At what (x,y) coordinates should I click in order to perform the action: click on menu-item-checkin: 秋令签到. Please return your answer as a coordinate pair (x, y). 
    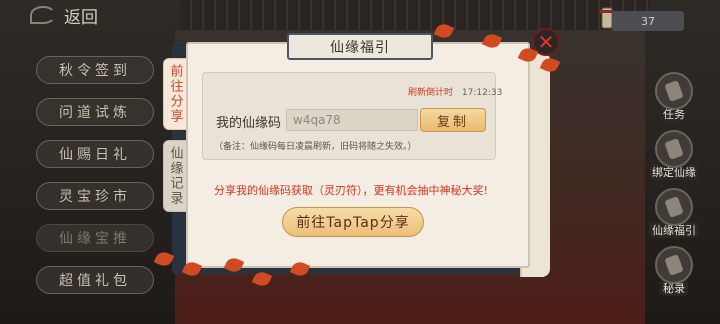
    Looking at the image, I should click on (95, 70).